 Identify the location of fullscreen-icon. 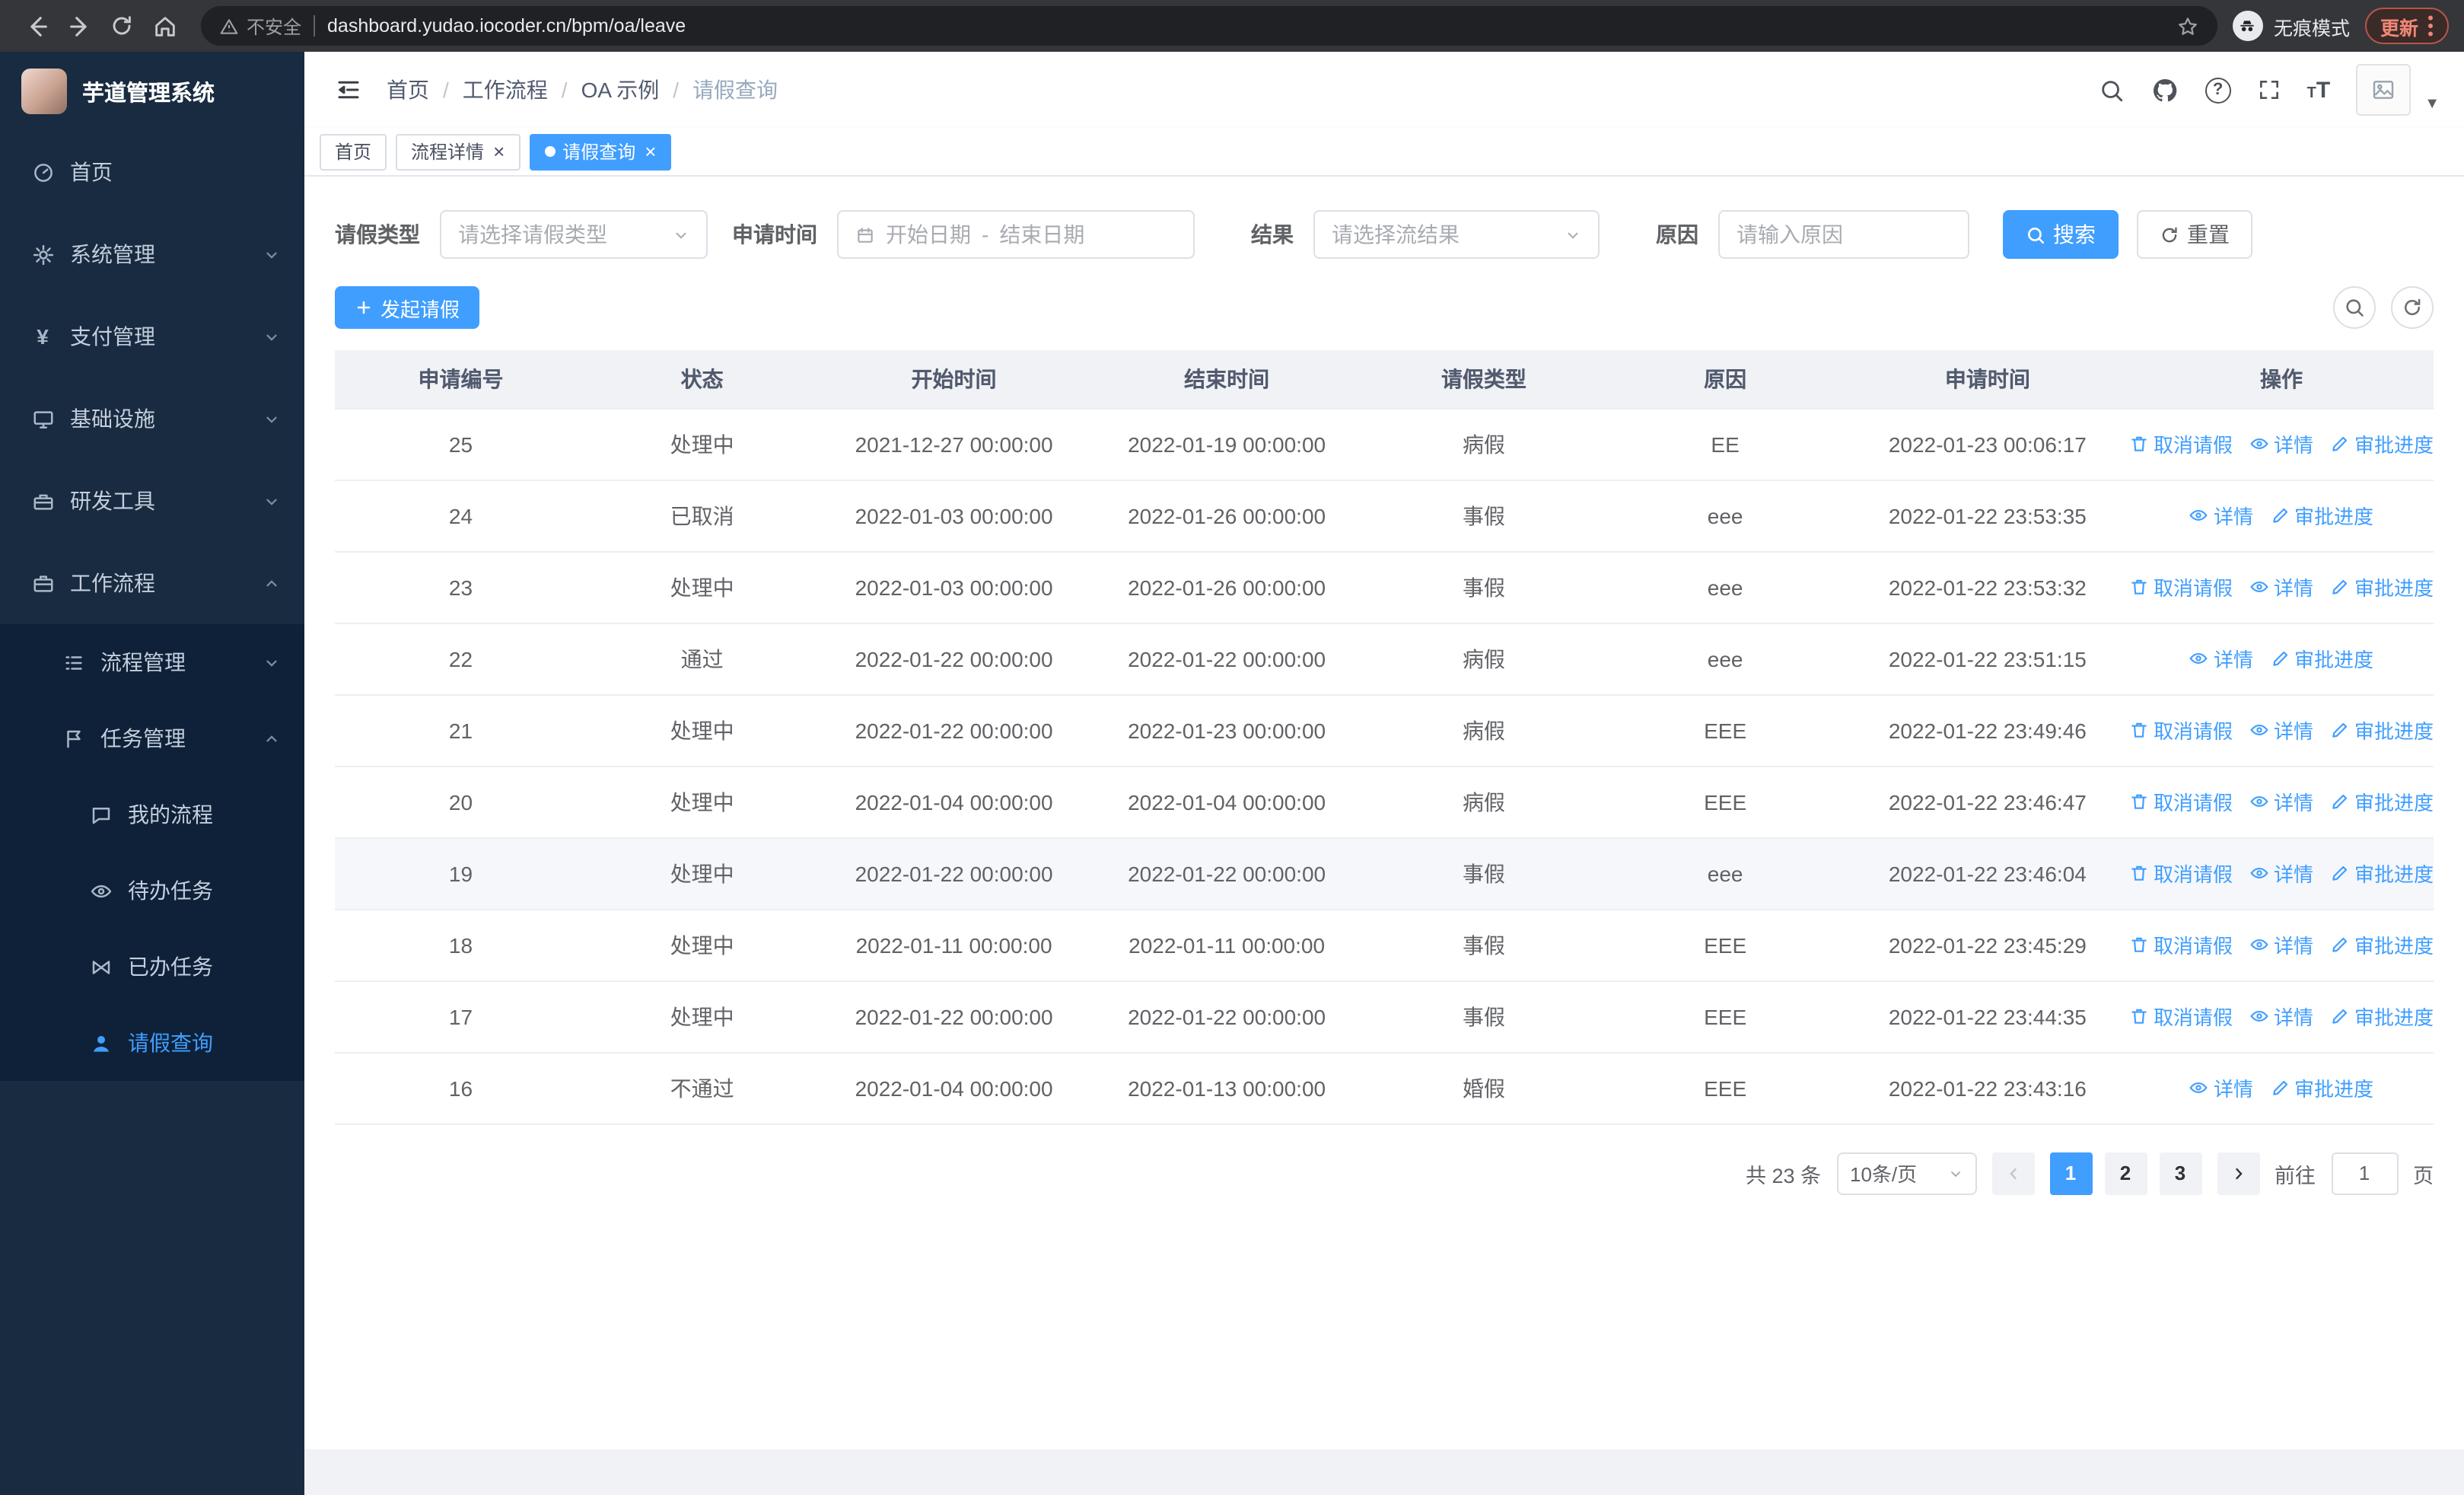
(2269, 90).